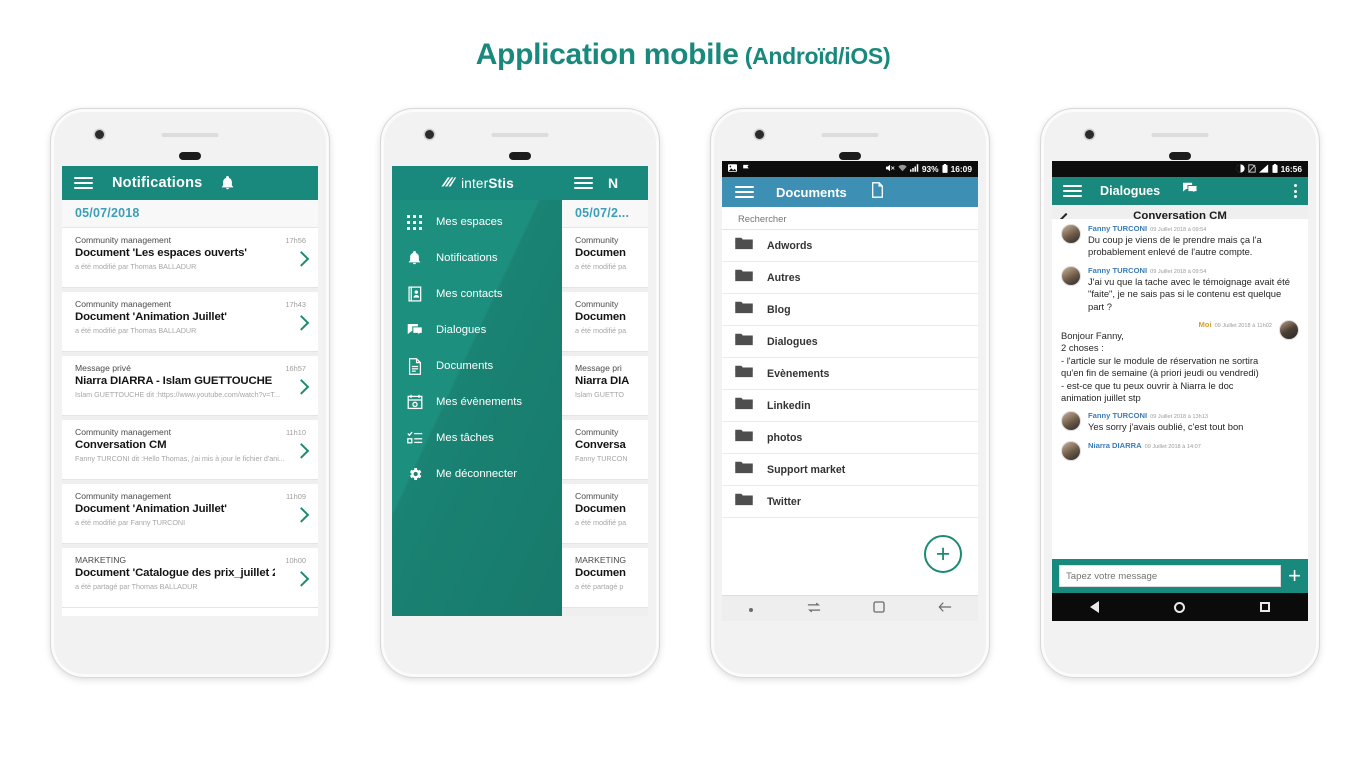 This screenshot has height=768, width=1366. What do you see at coordinates (190, 183) in the screenshot?
I see `phone1-appbar: Notifications` at bounding box center [190, 183].